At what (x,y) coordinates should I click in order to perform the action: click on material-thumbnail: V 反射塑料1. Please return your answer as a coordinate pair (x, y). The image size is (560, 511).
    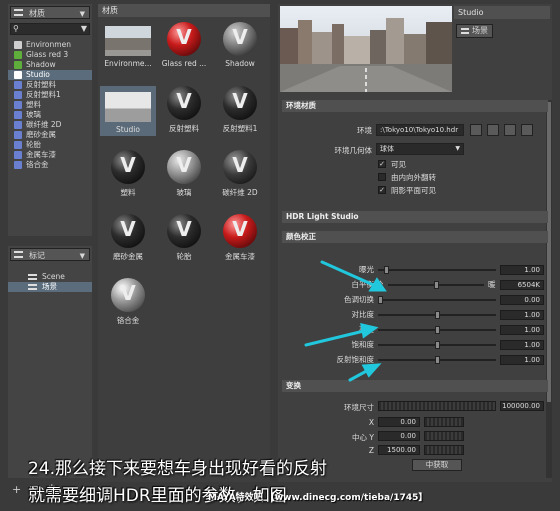
    Looking at the image, I should click on (240, 110).